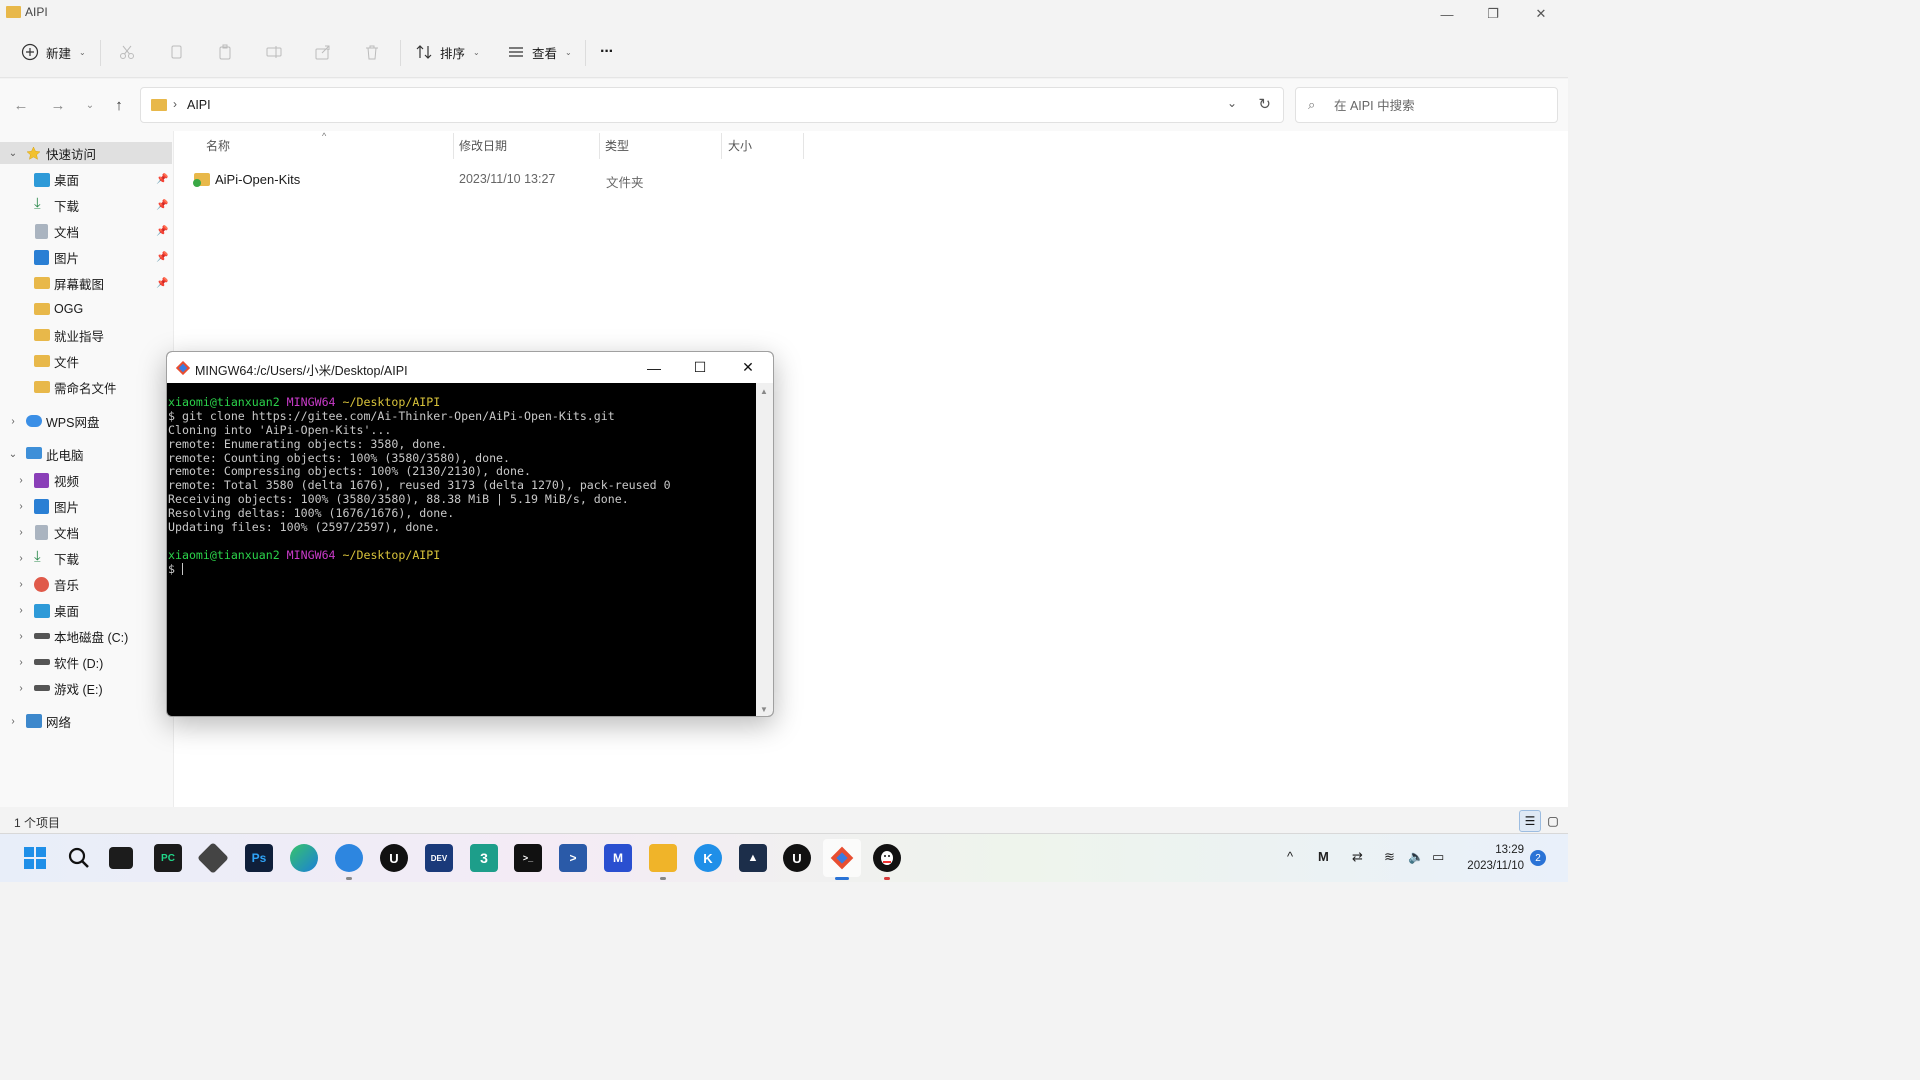  I want to click on tiles-view-button: ▢, so click(1553, 821).